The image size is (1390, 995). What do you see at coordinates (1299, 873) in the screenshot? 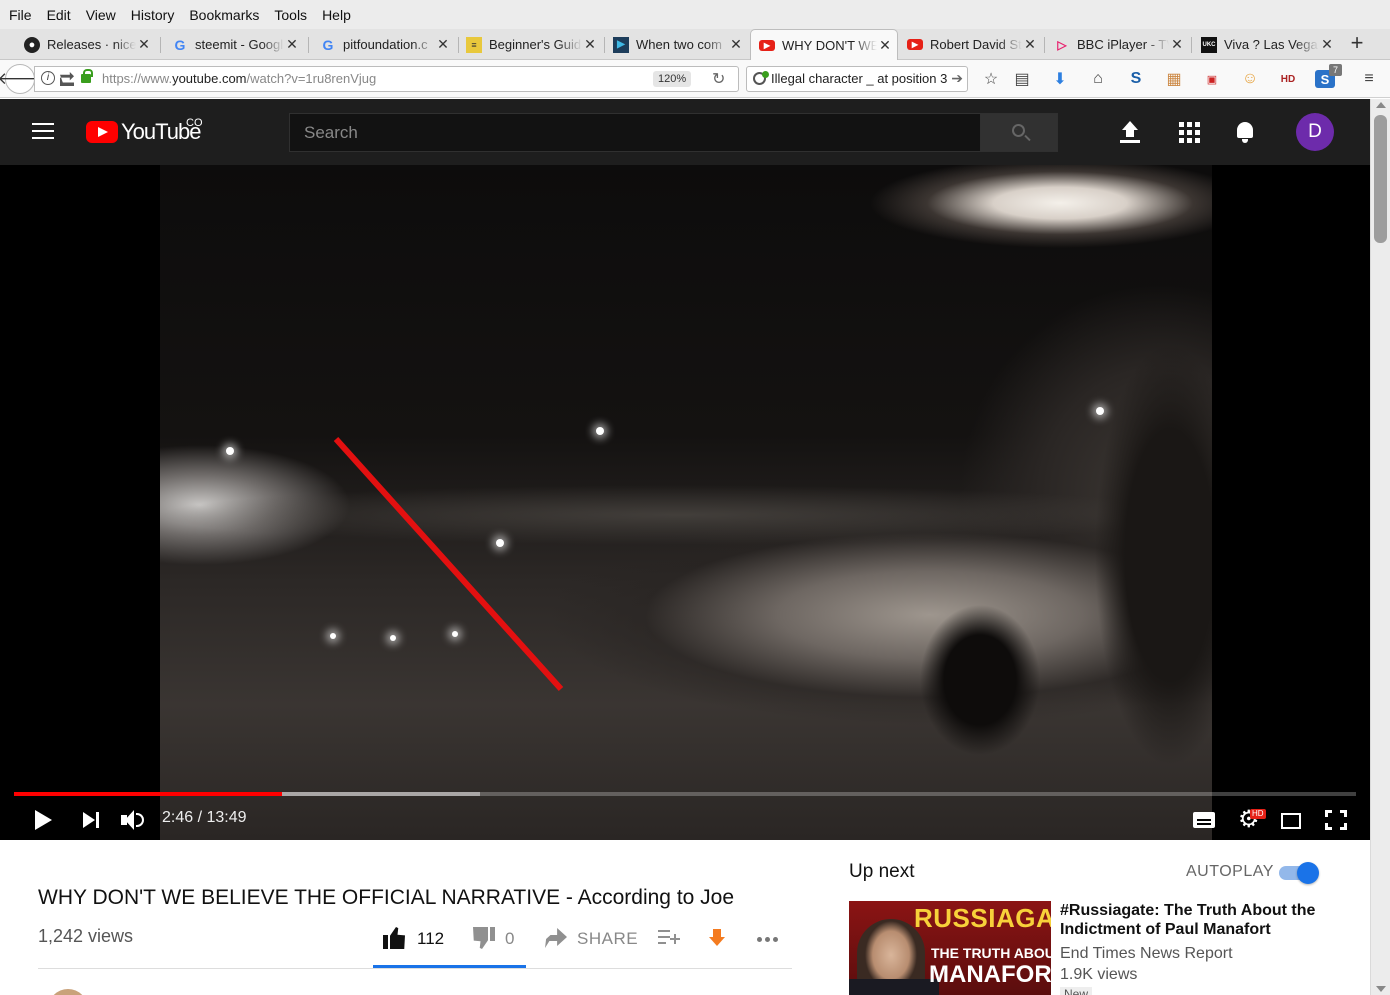
I see `autoplay-toggle` at bounding box center [1299, 873].